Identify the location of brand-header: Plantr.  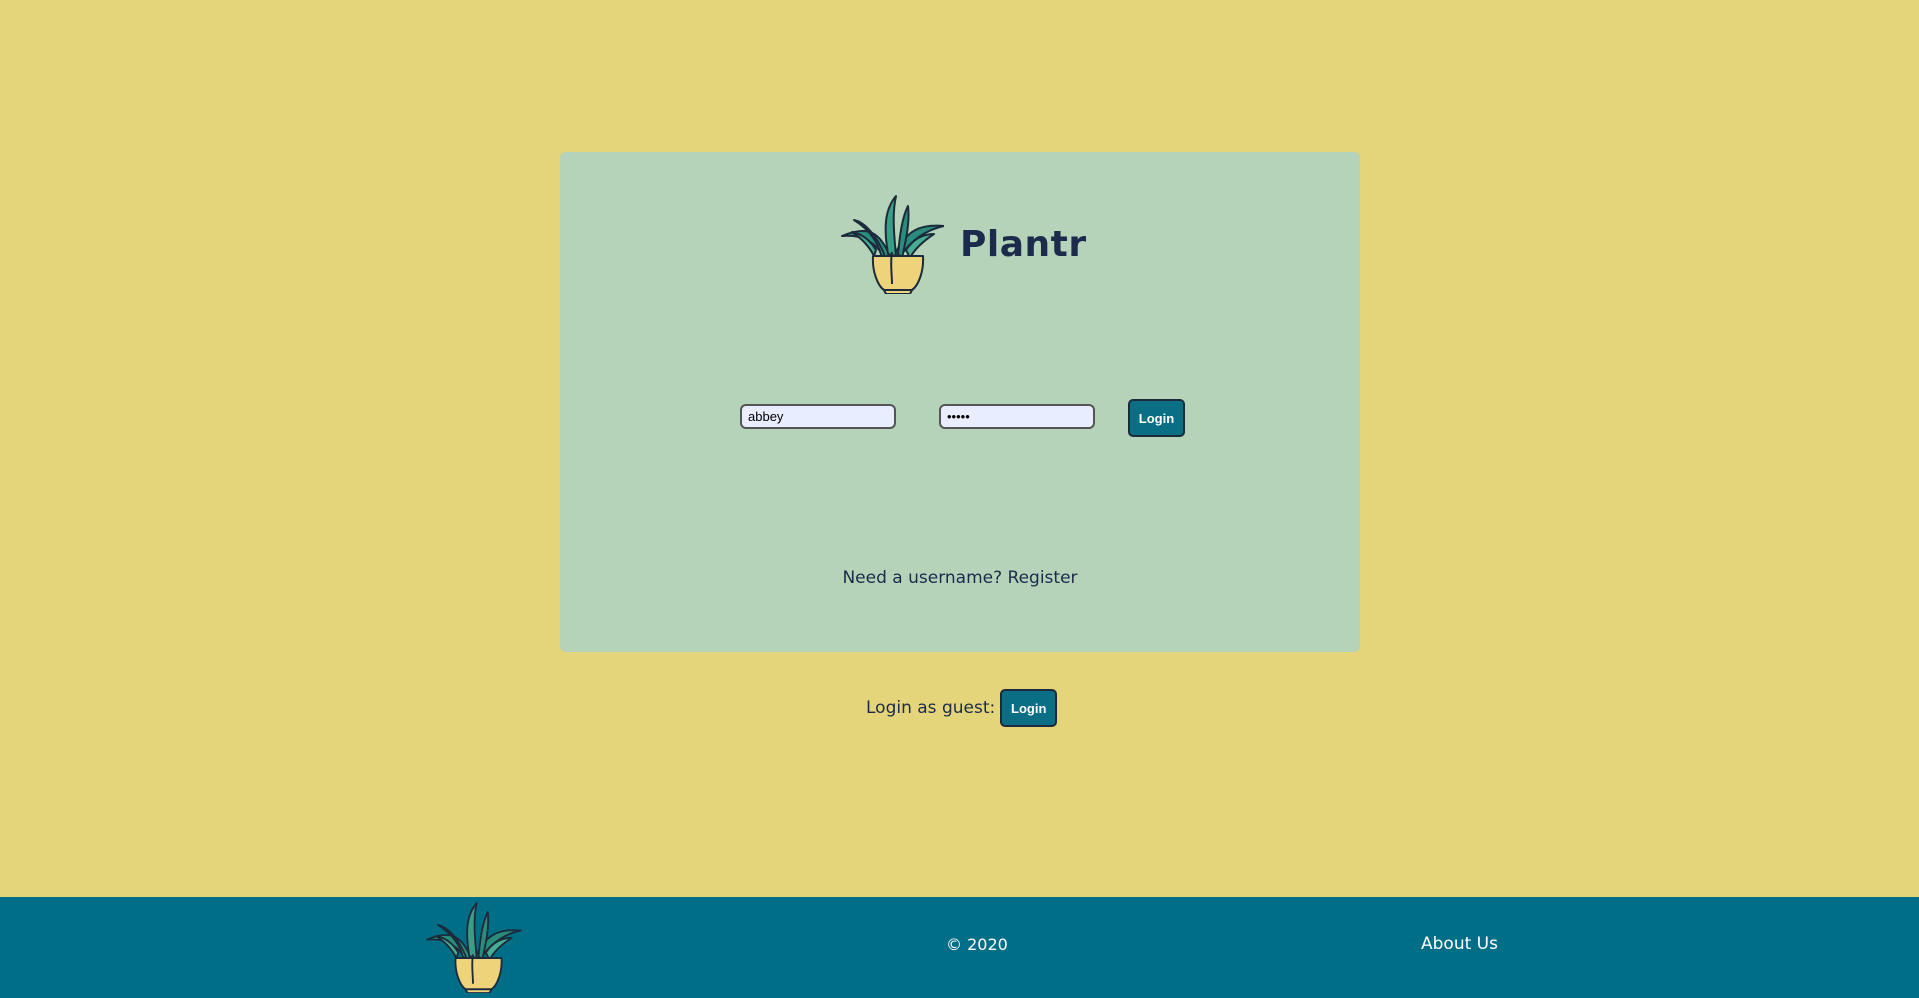
(963, 244).